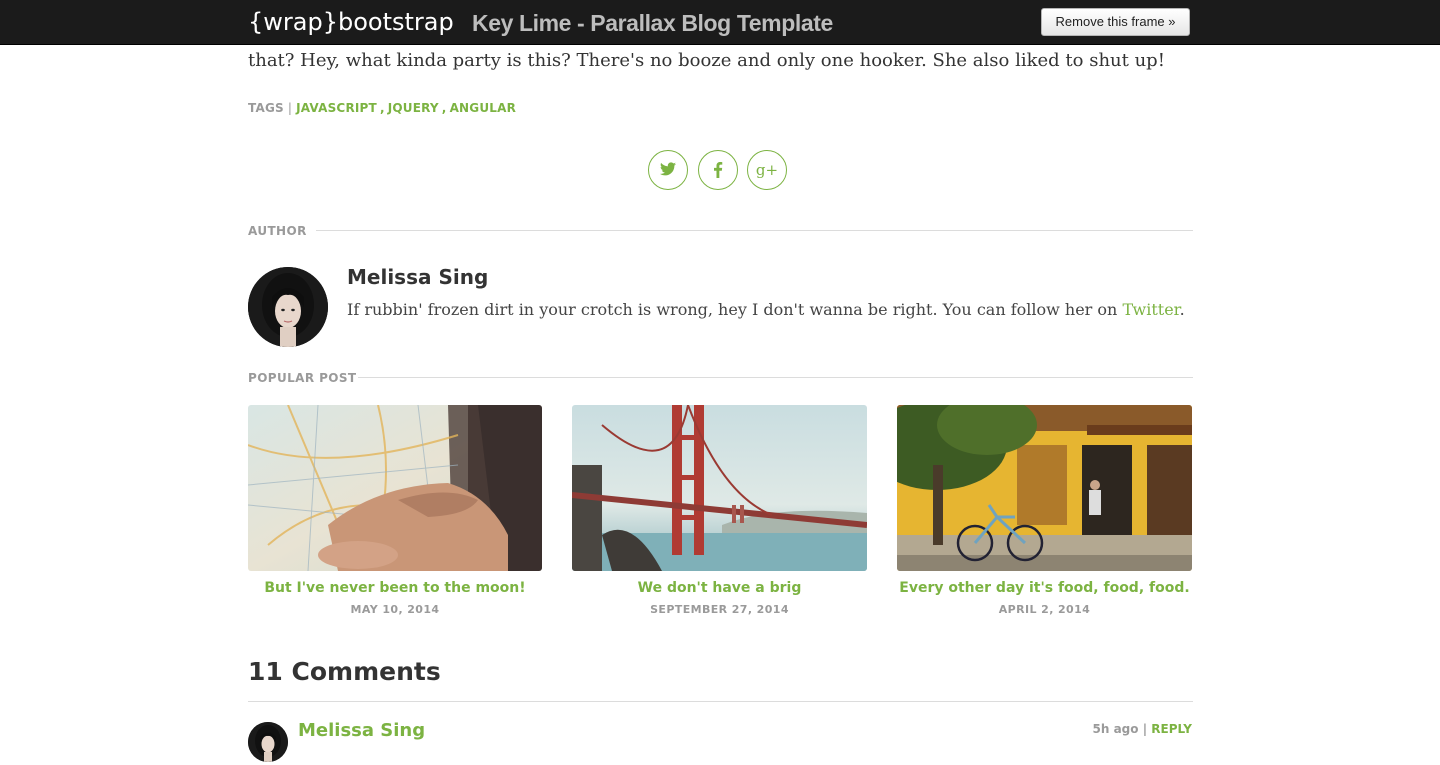 The image size is (1440, 765). What do you see at coordinates (395, 588) in the screenshot?
I see `popular-post-title: But I've never been to the moon!` at bounding box center [395, 588].